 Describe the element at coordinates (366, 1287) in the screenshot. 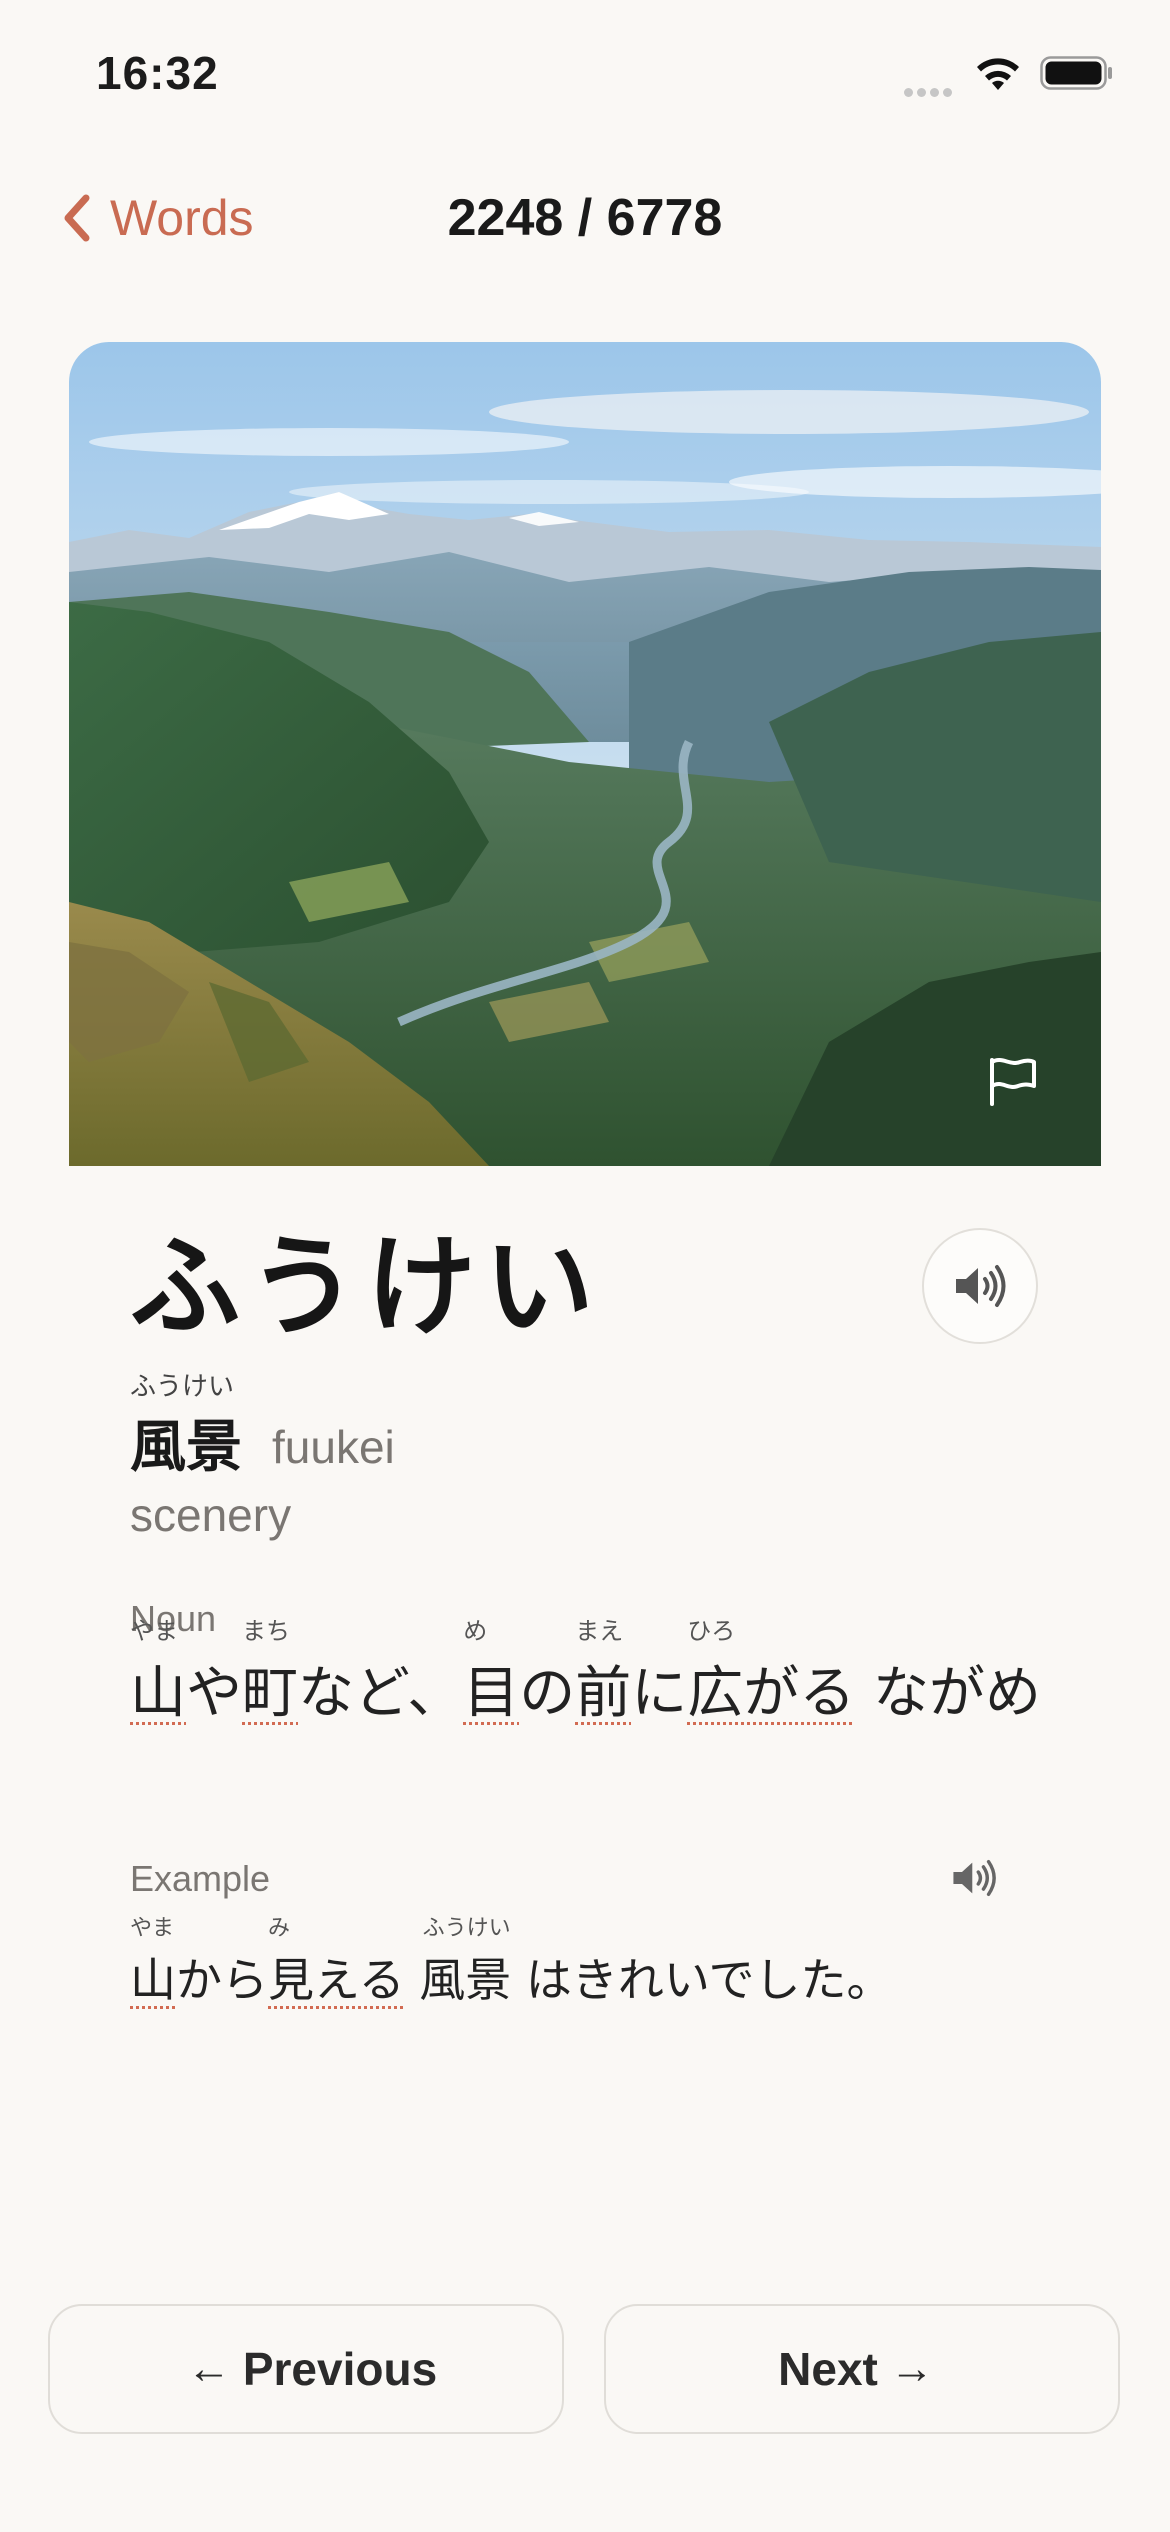

I see `word-kana: ふうけい` at that location.